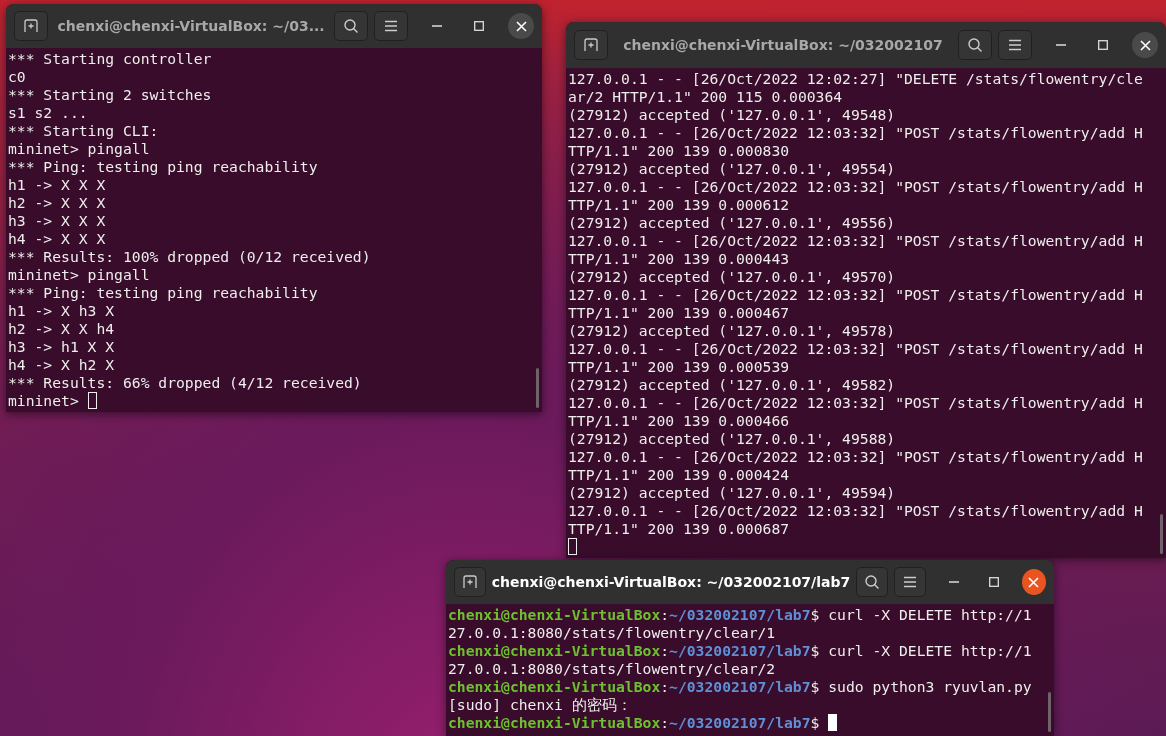 This screenshot has height=736, width=1166. Describe the element at coordinates (679, 259) in the screenshot. I see `terminal-line: TTP/1.1" 200 139 0.000443` at that location.